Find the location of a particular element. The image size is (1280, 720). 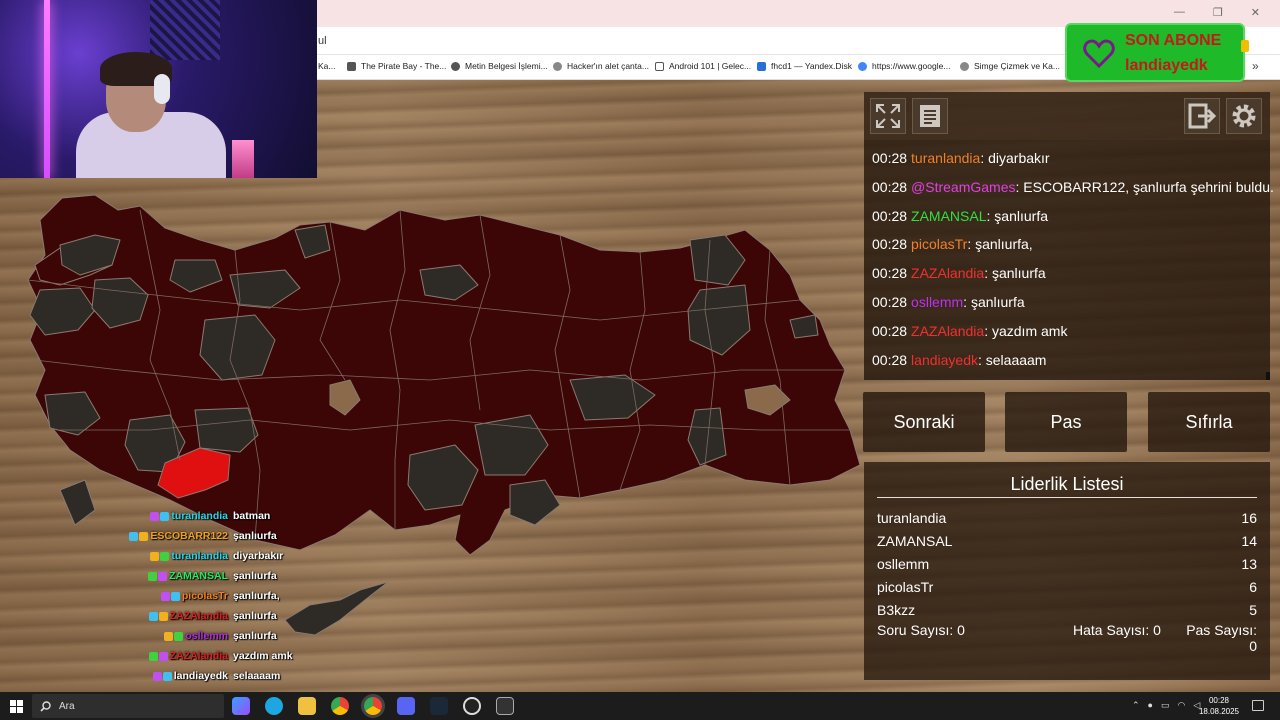

chrome-active-icon is located at coordinates (373, 706).